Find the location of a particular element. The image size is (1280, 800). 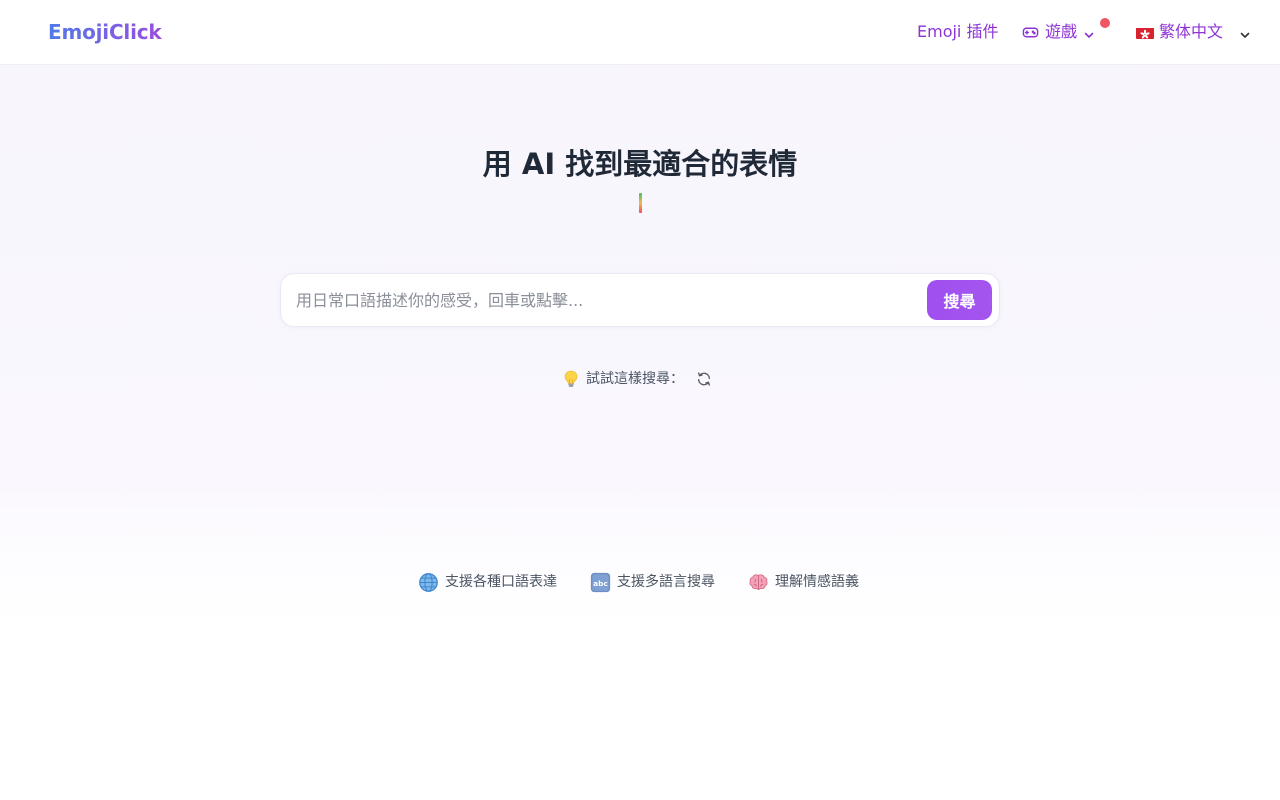

search-suggestions: 試試這樣搜尋： is located at coordinates (638, 379).